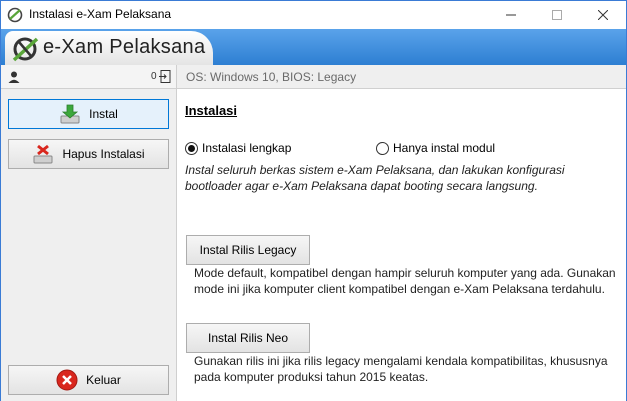 Image resolution: width=627 pixels, height=401 pixels. Describe the element at coordinates (14, 77) in the screenshot. I see `user-icon` at that location.